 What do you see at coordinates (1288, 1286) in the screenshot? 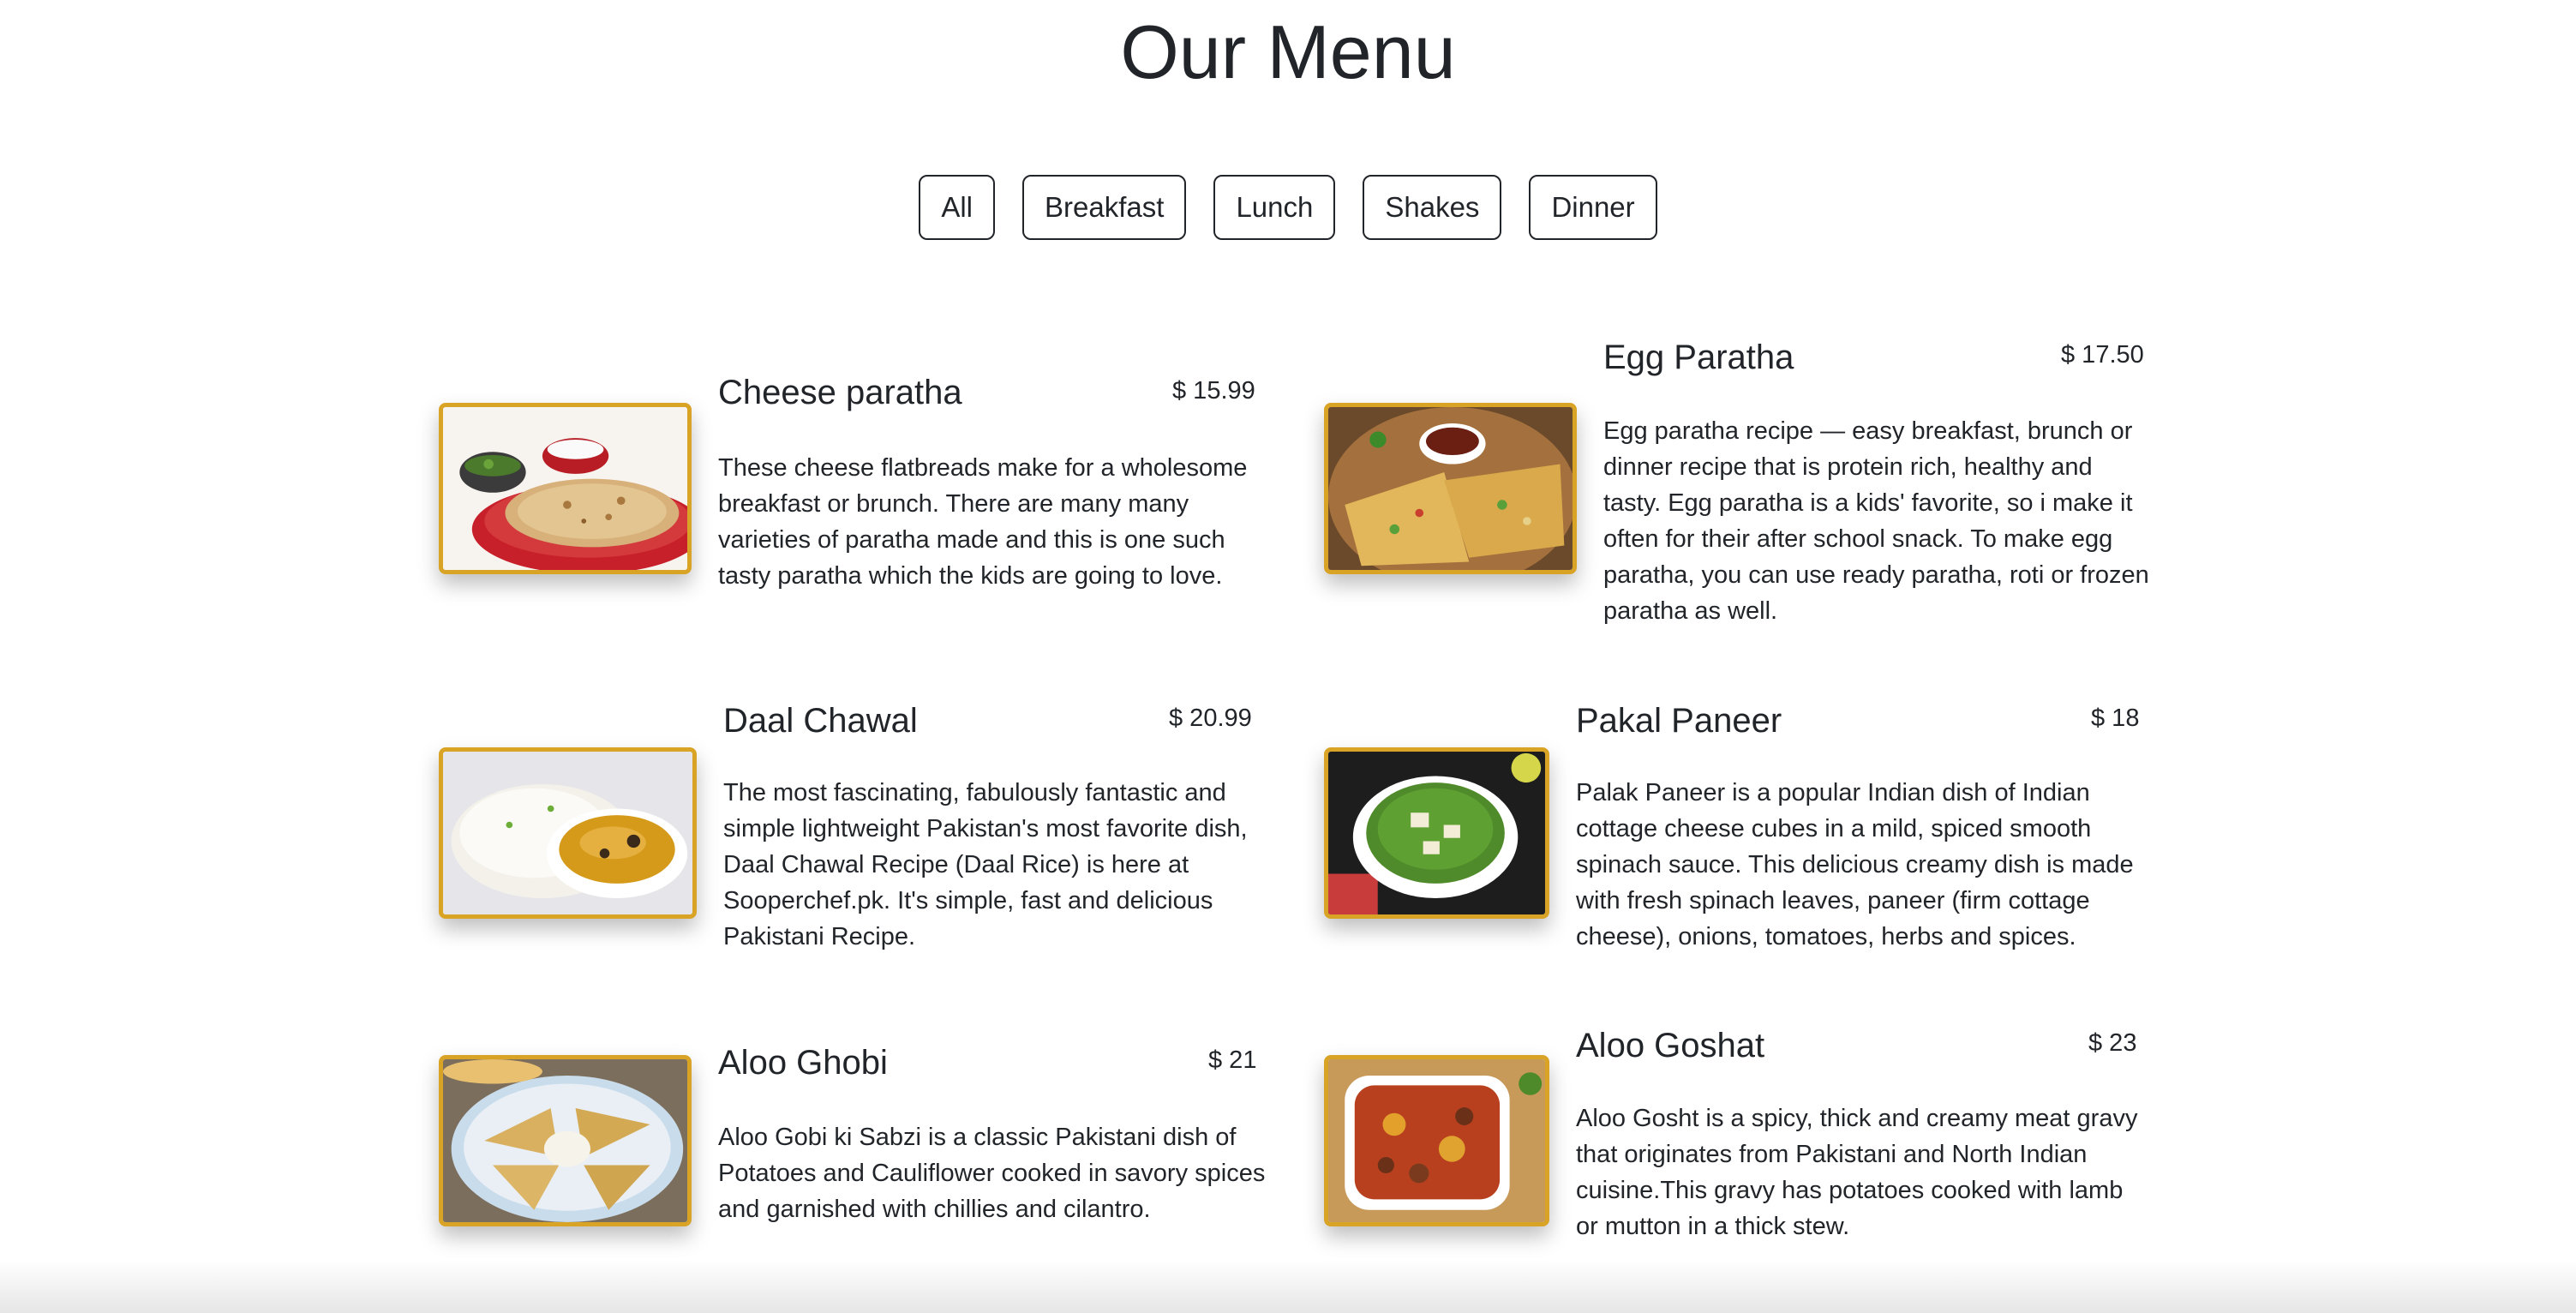
I see `bottom-shadow` at bounding box center [1288, 1286].